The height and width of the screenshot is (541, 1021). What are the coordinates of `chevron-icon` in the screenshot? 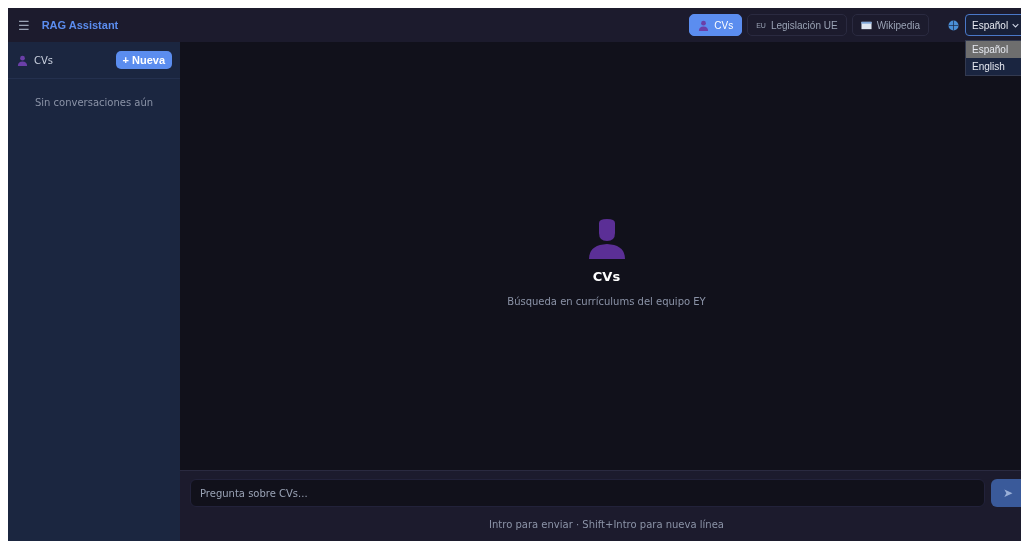 It's located at (1016, 25).